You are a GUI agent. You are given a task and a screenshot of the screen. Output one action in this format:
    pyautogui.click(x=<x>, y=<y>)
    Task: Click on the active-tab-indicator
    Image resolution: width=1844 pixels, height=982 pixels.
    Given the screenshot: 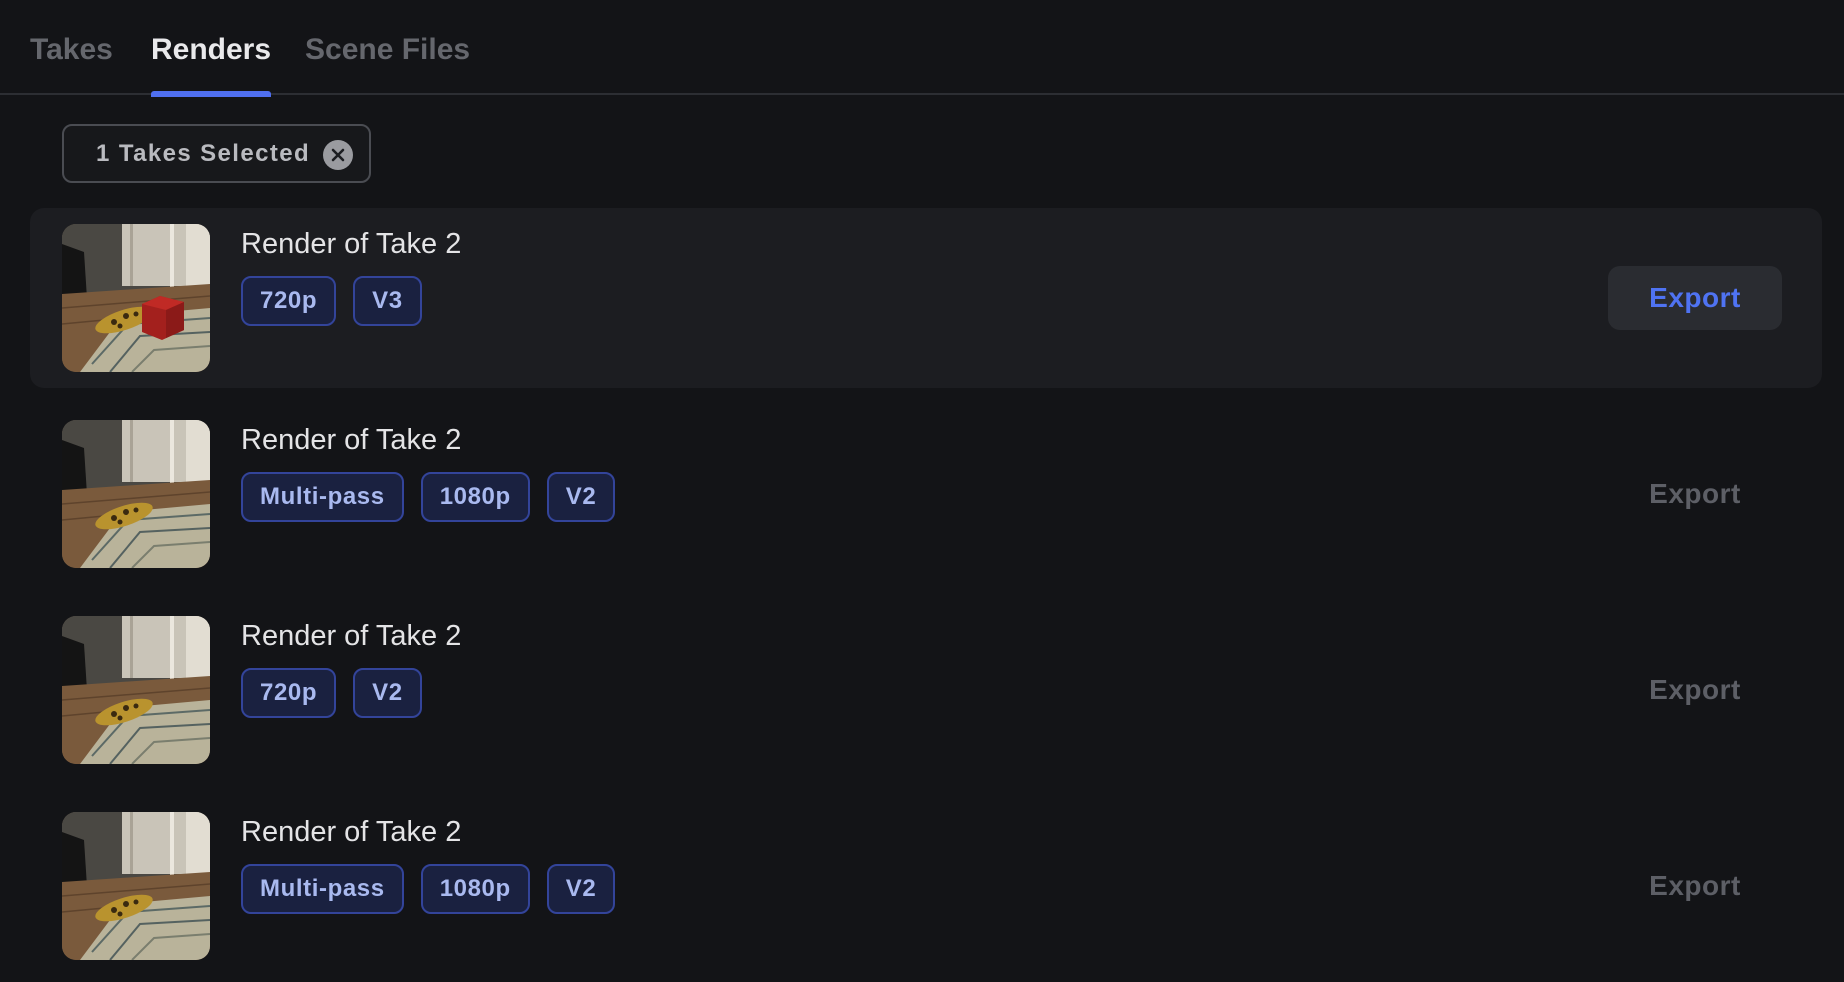 What is the action you would take?
    pyautogui.click(x=211, y=94)
    